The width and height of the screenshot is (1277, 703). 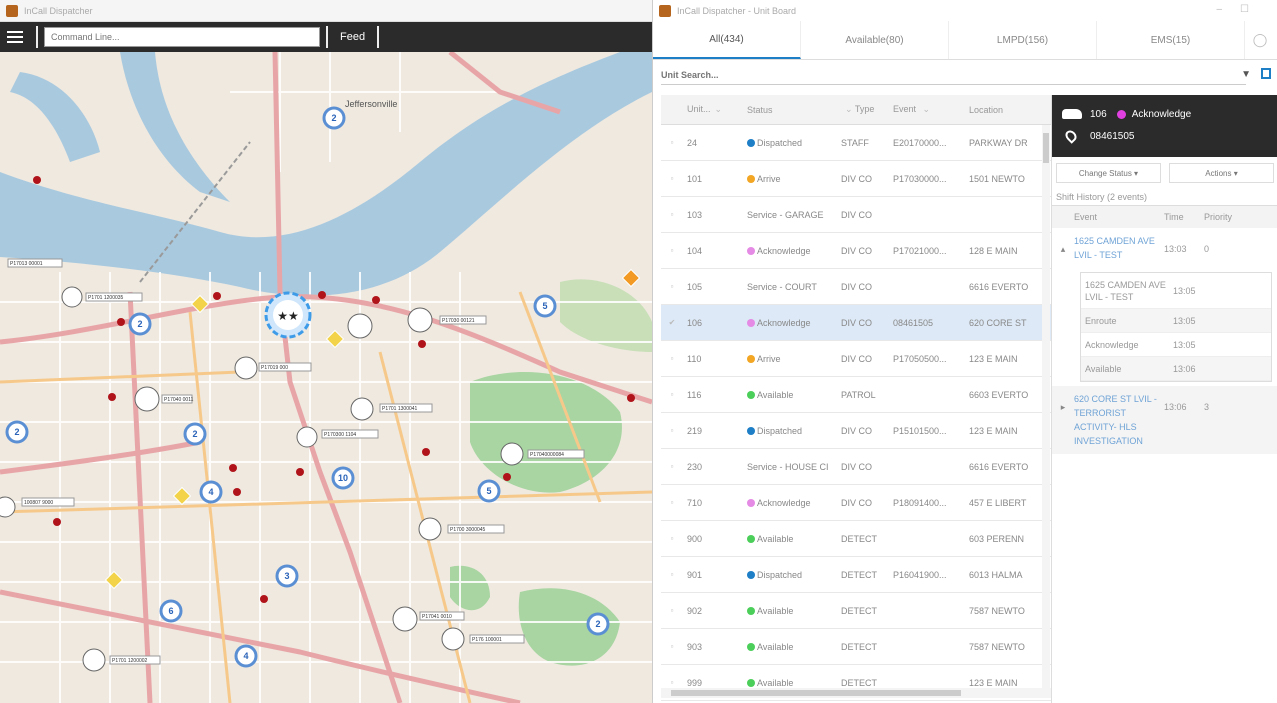 What do you see at coordinates (1221, 173) in the screenshot?
I see `actions-button: Actions ▾` at bounding box center [1221, 173].